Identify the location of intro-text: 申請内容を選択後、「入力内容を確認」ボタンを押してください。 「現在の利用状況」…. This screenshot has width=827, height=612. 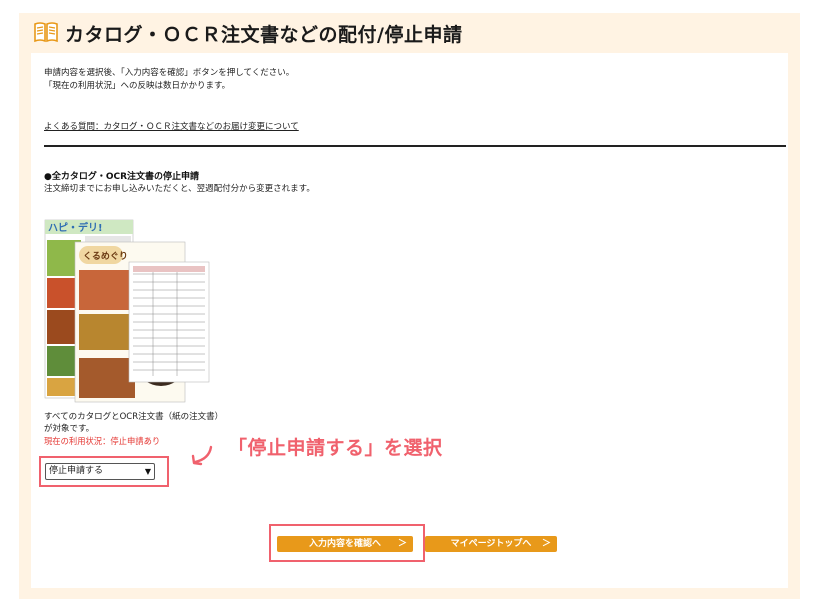
(169, 80).